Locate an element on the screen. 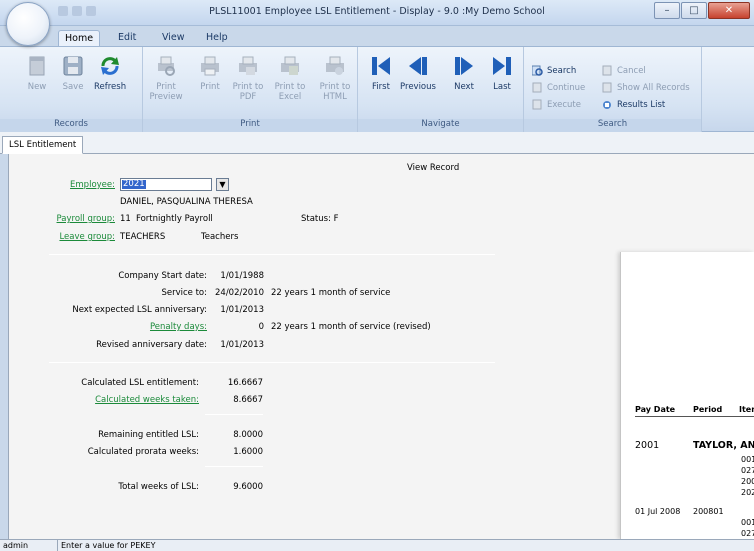 The image size is (754, 551). payroll-group-name: Fortnightly Payroll is located at coordinates (174, 219).